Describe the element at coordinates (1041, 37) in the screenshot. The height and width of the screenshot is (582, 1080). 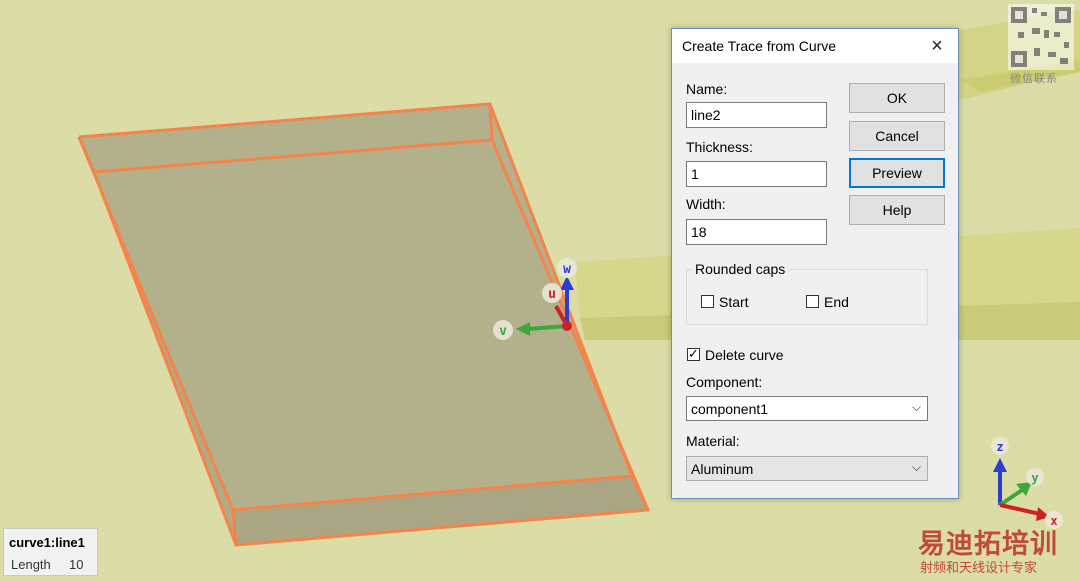
I see `qr-code-icon` at that location.